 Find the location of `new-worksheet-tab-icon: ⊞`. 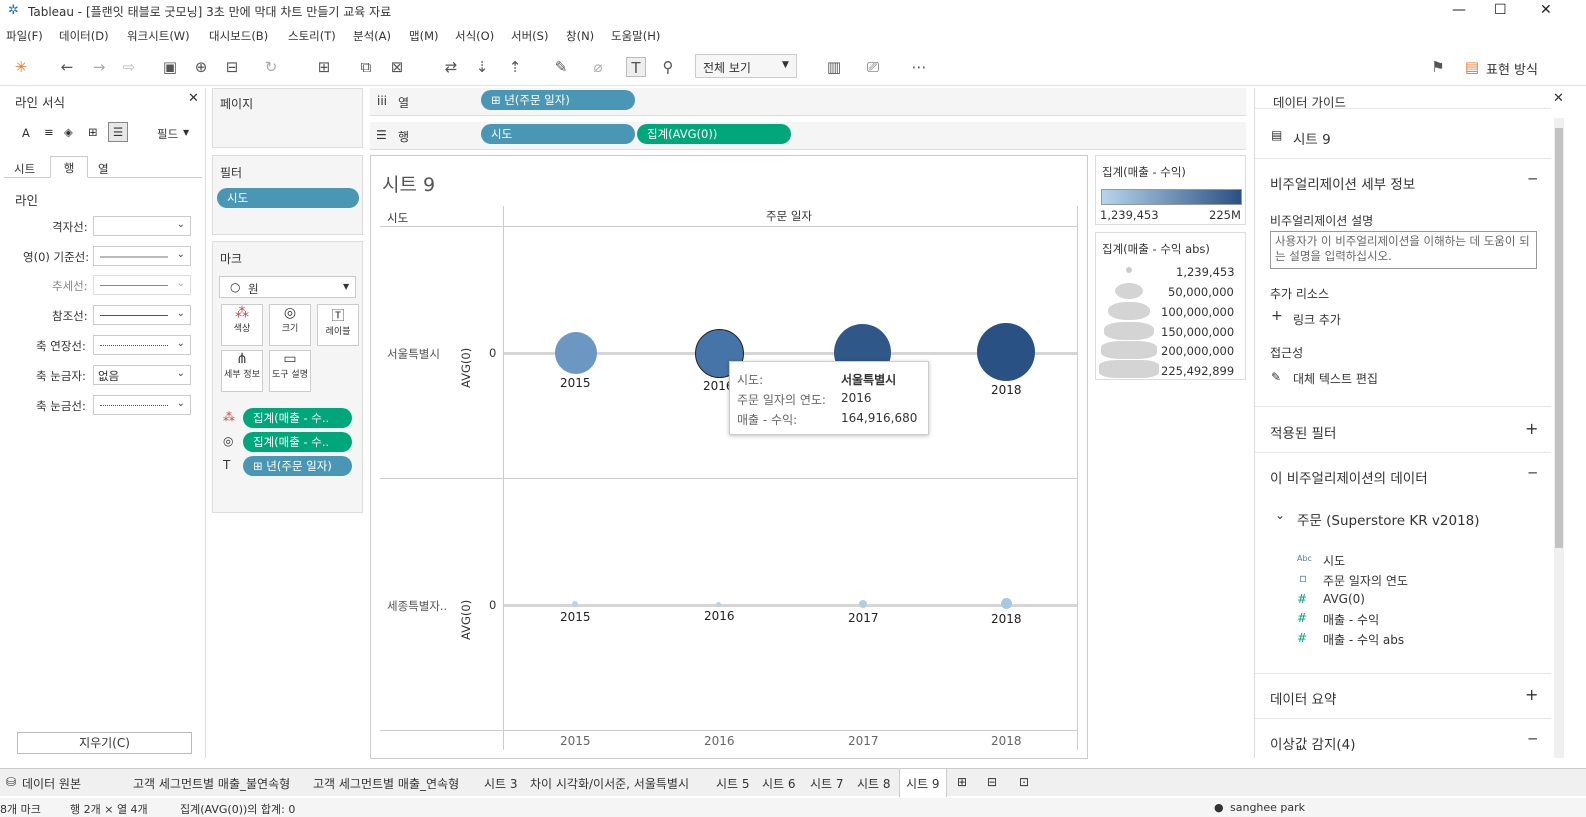

new-worksheet-tab-icon: ⊞ is located at coordinates (962, 782).